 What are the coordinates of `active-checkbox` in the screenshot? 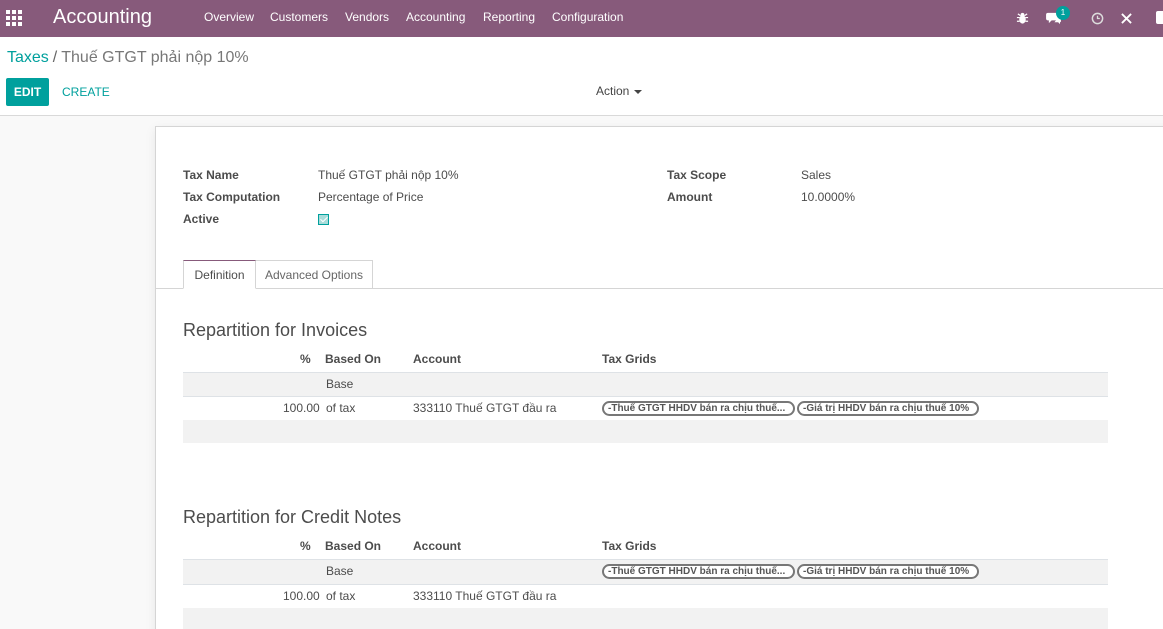 It's located at (323, 219).